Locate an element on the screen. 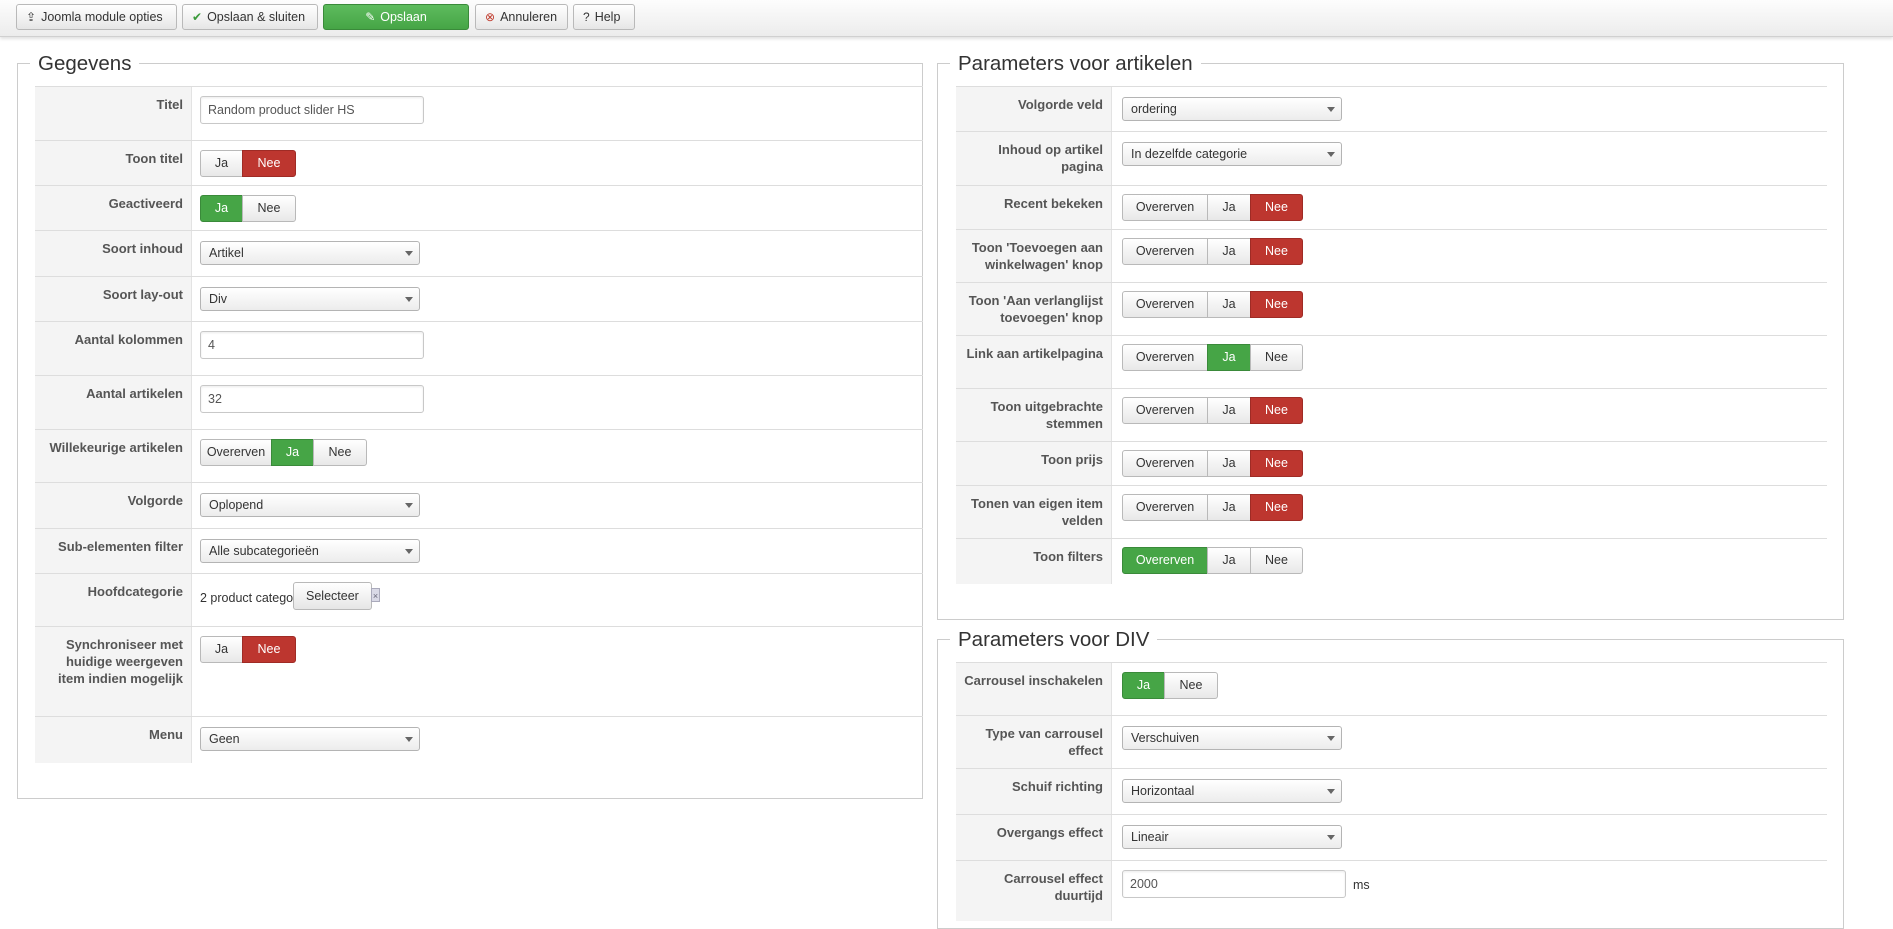 This screenshot has width=1893, height=929. check-icon: ✔ is located at coordinates (197, 17).